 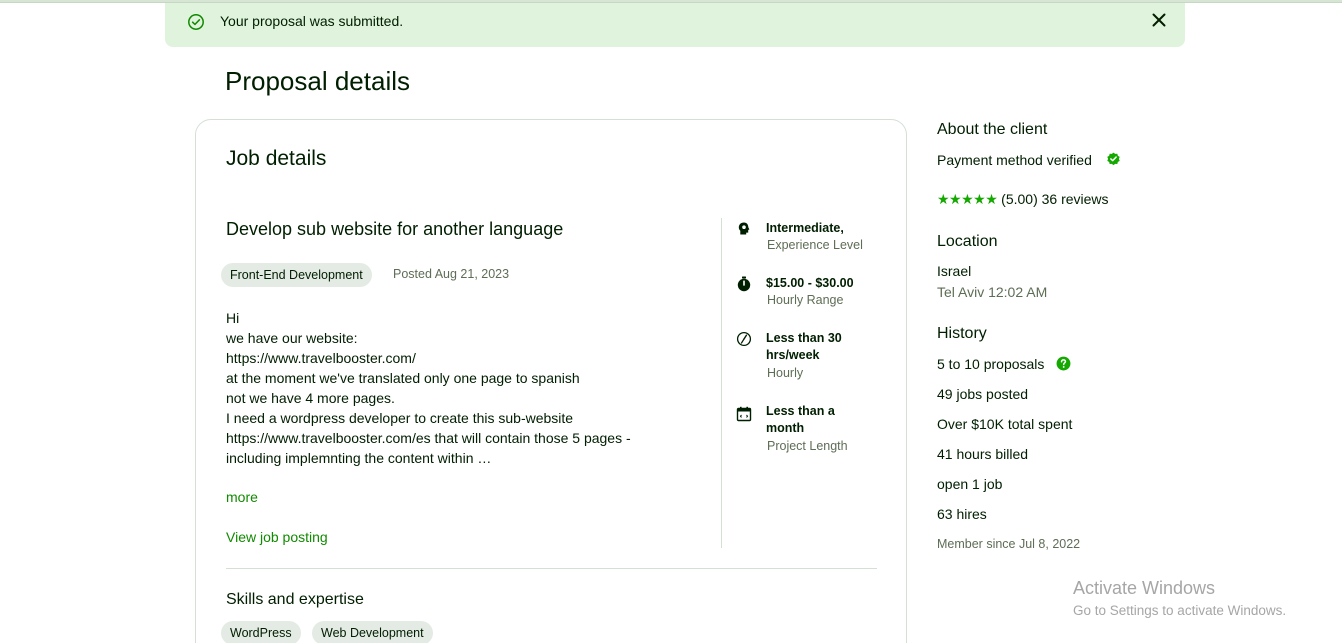 What do you see at coordinates (970, 484) in the screenshot?
I see `open-jobs: open 1 job` at bounding box center [970, 484].